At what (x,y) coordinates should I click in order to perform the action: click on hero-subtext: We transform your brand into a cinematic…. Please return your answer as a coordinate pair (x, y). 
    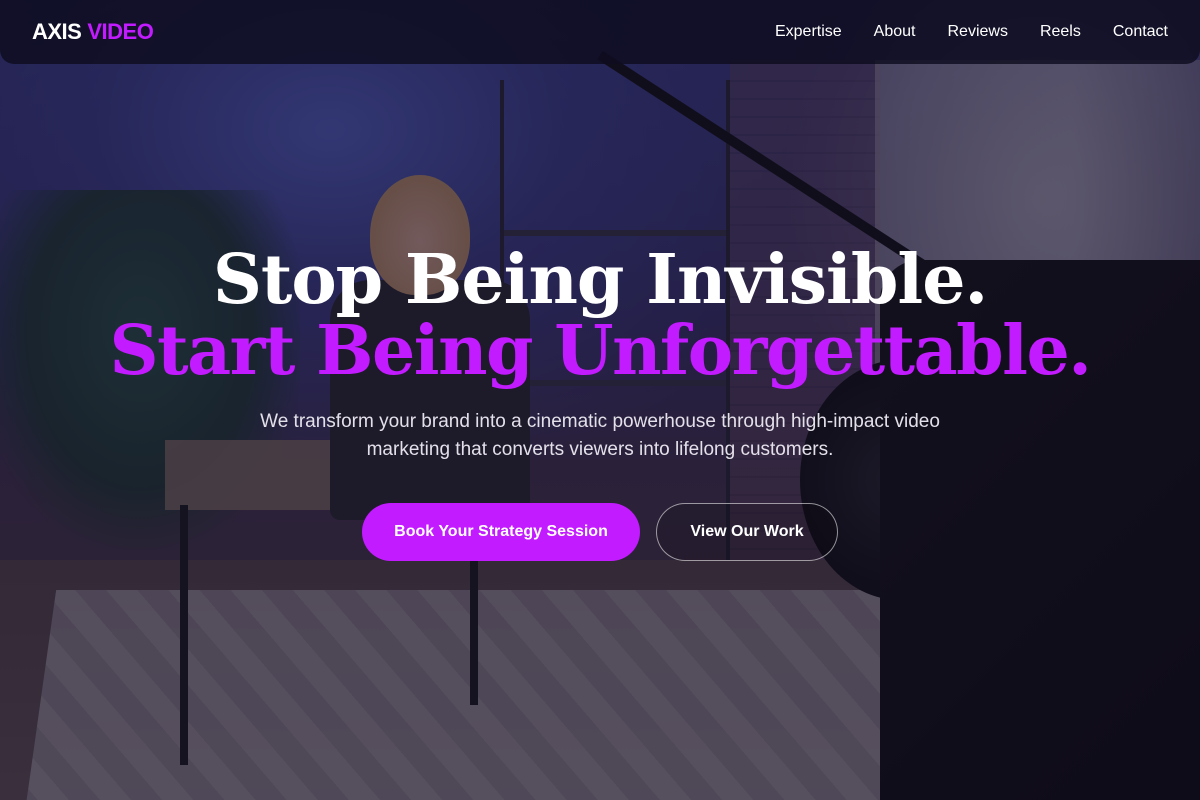
    Looking at the image, I should click on (600, 435).